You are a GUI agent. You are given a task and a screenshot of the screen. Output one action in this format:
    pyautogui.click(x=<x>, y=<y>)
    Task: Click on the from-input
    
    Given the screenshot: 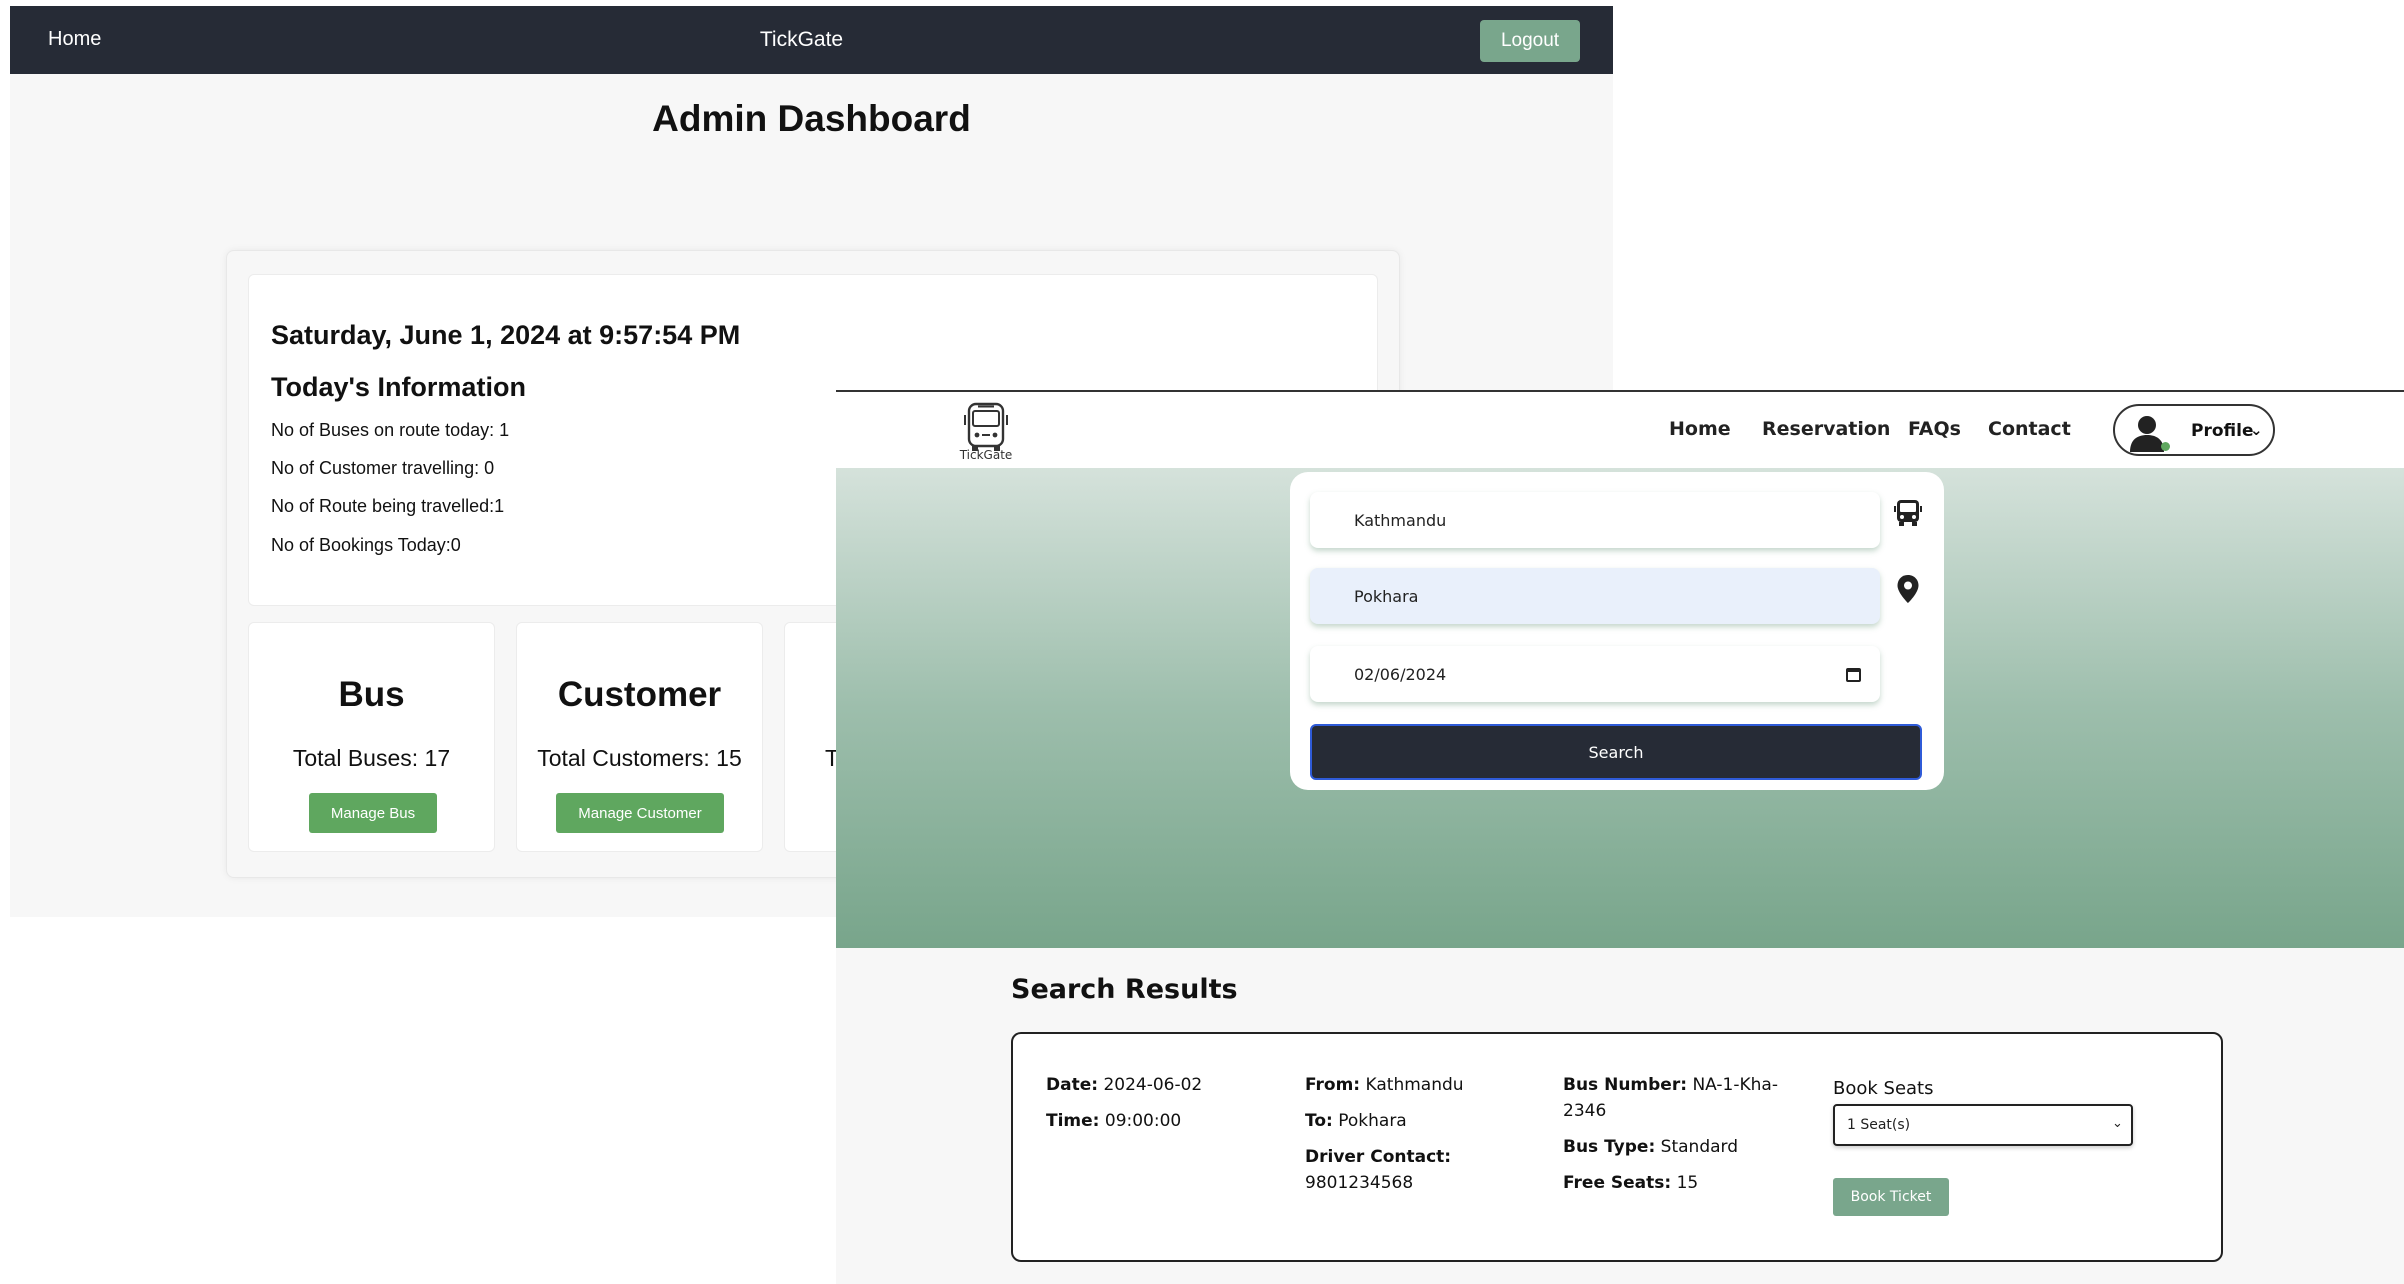 What is the action you would take?
    pyautogui.click(x=1595, y=520)
    